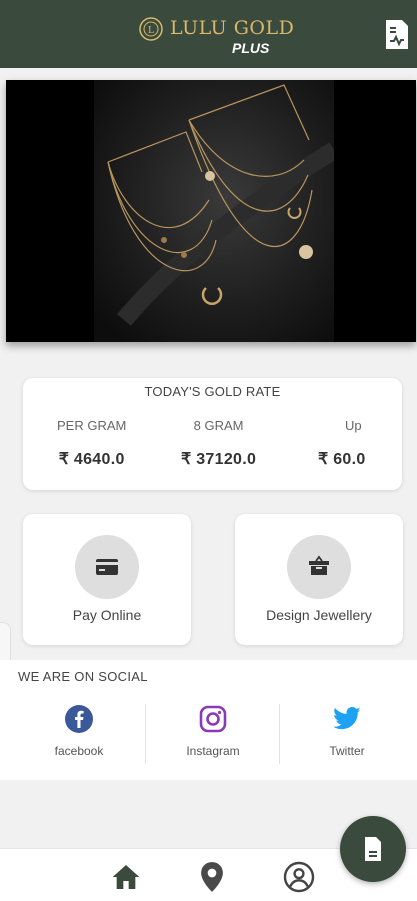  I want to click on svg-text: L, so click(151, 31).